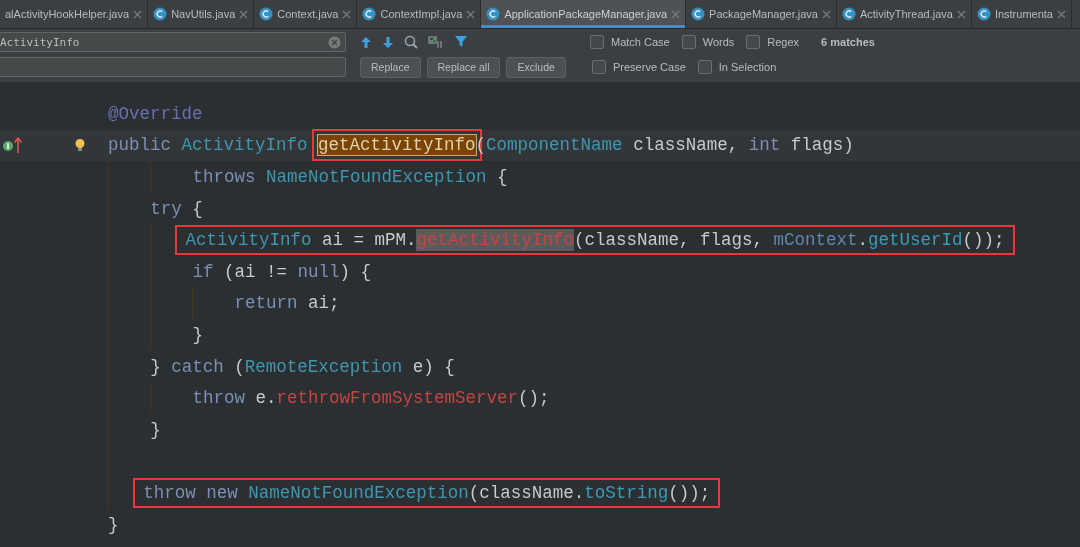  What do you see at coordinates (155, 113) in the screenshot?
I see `code-line: @Override` at bounding box center [155, 113].